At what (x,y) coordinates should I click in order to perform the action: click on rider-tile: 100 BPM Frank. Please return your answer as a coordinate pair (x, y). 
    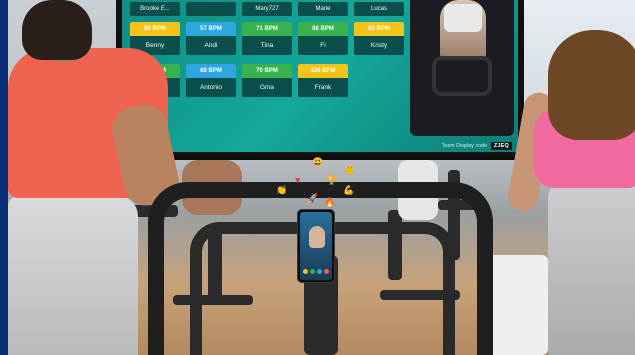
    Looking at the image, I should click on (323, 80).